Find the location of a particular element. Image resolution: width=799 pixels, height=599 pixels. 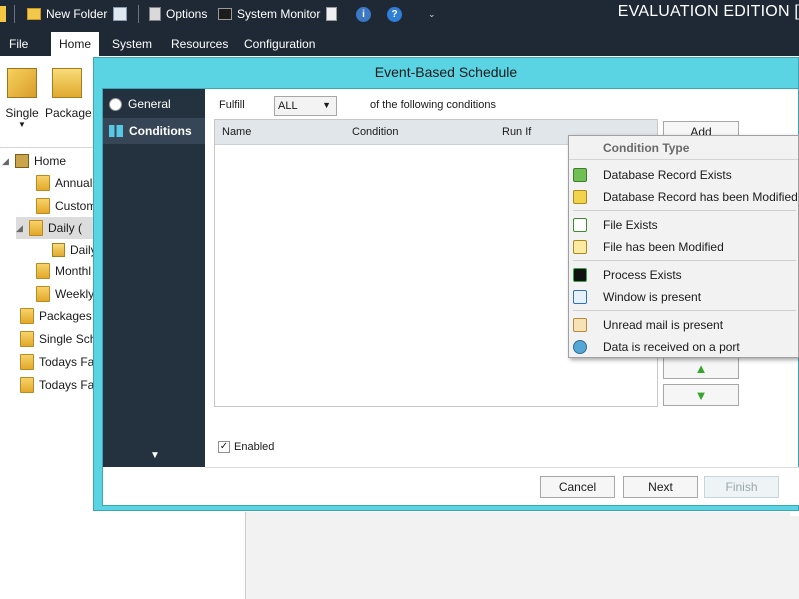

chevron-down-icon: ⌄ is located at coordinates (432, 13).